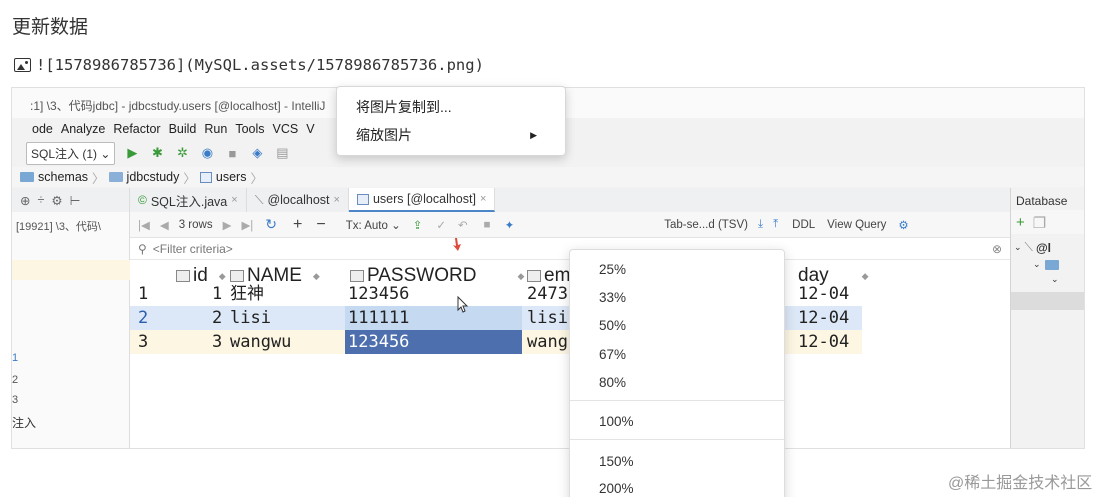  What do you see at coordinates (760, 224) in the screenshot?
I see `download-icon: ⤓` at bounding box center [760, 224].